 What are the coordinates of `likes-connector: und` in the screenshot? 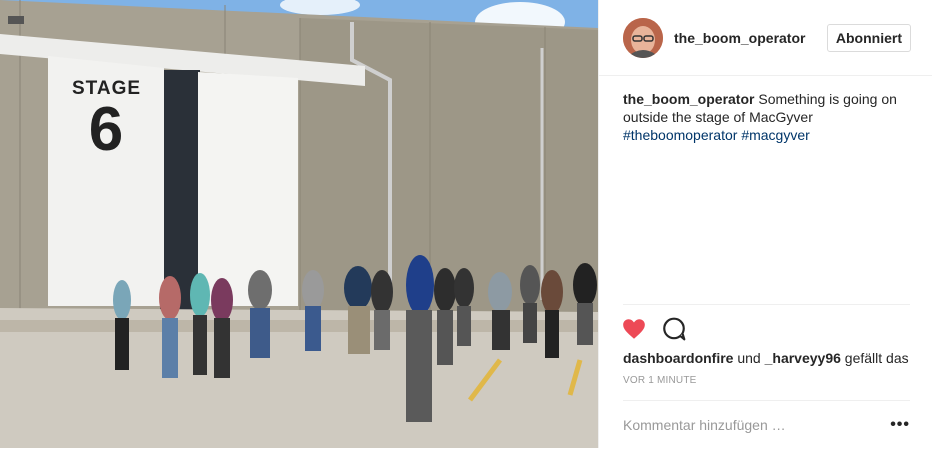 It's located at (749, 358).